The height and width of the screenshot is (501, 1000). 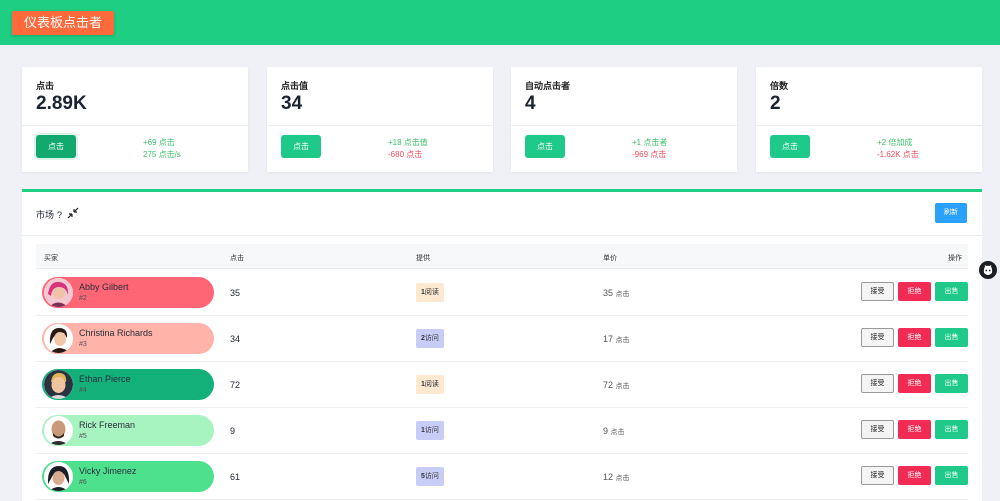 I want to click on buyer-clicks: 61, so click(x=235, y=477).